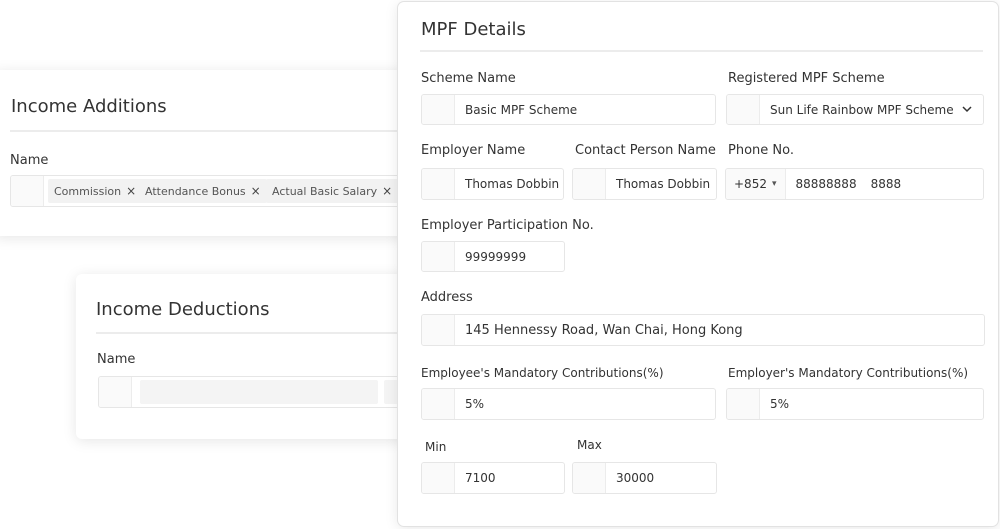  I want to click on tag-label: Attendance Bonus, so click(195, 191).